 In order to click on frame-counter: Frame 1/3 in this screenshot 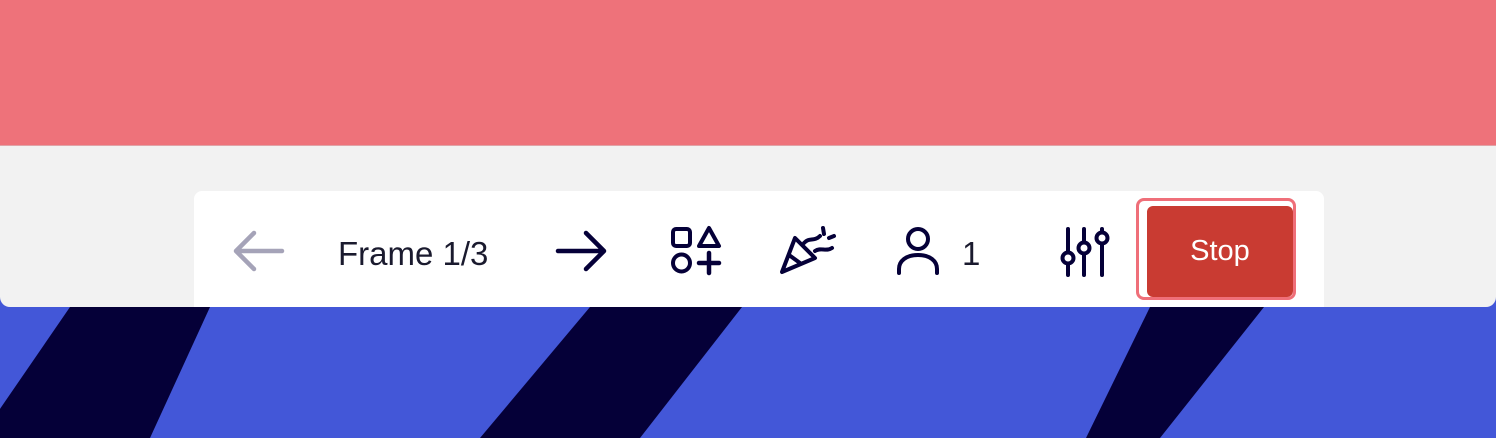, I will do `click(413, 253)`.